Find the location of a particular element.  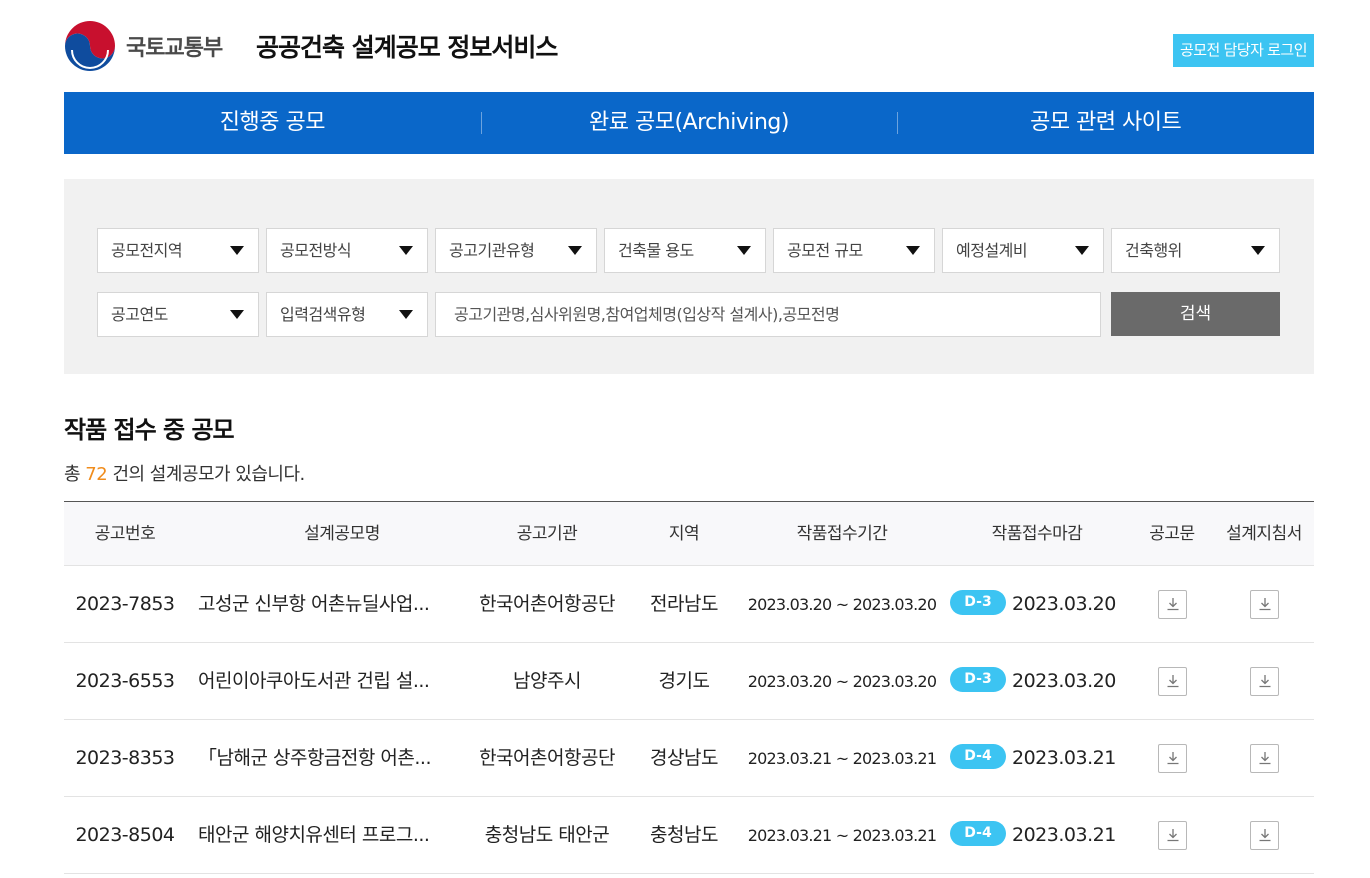

main-nav: 진행중 공모 완료 공모(Archiving) 공모 관련 사이트 is located at coordinates (689, 123).